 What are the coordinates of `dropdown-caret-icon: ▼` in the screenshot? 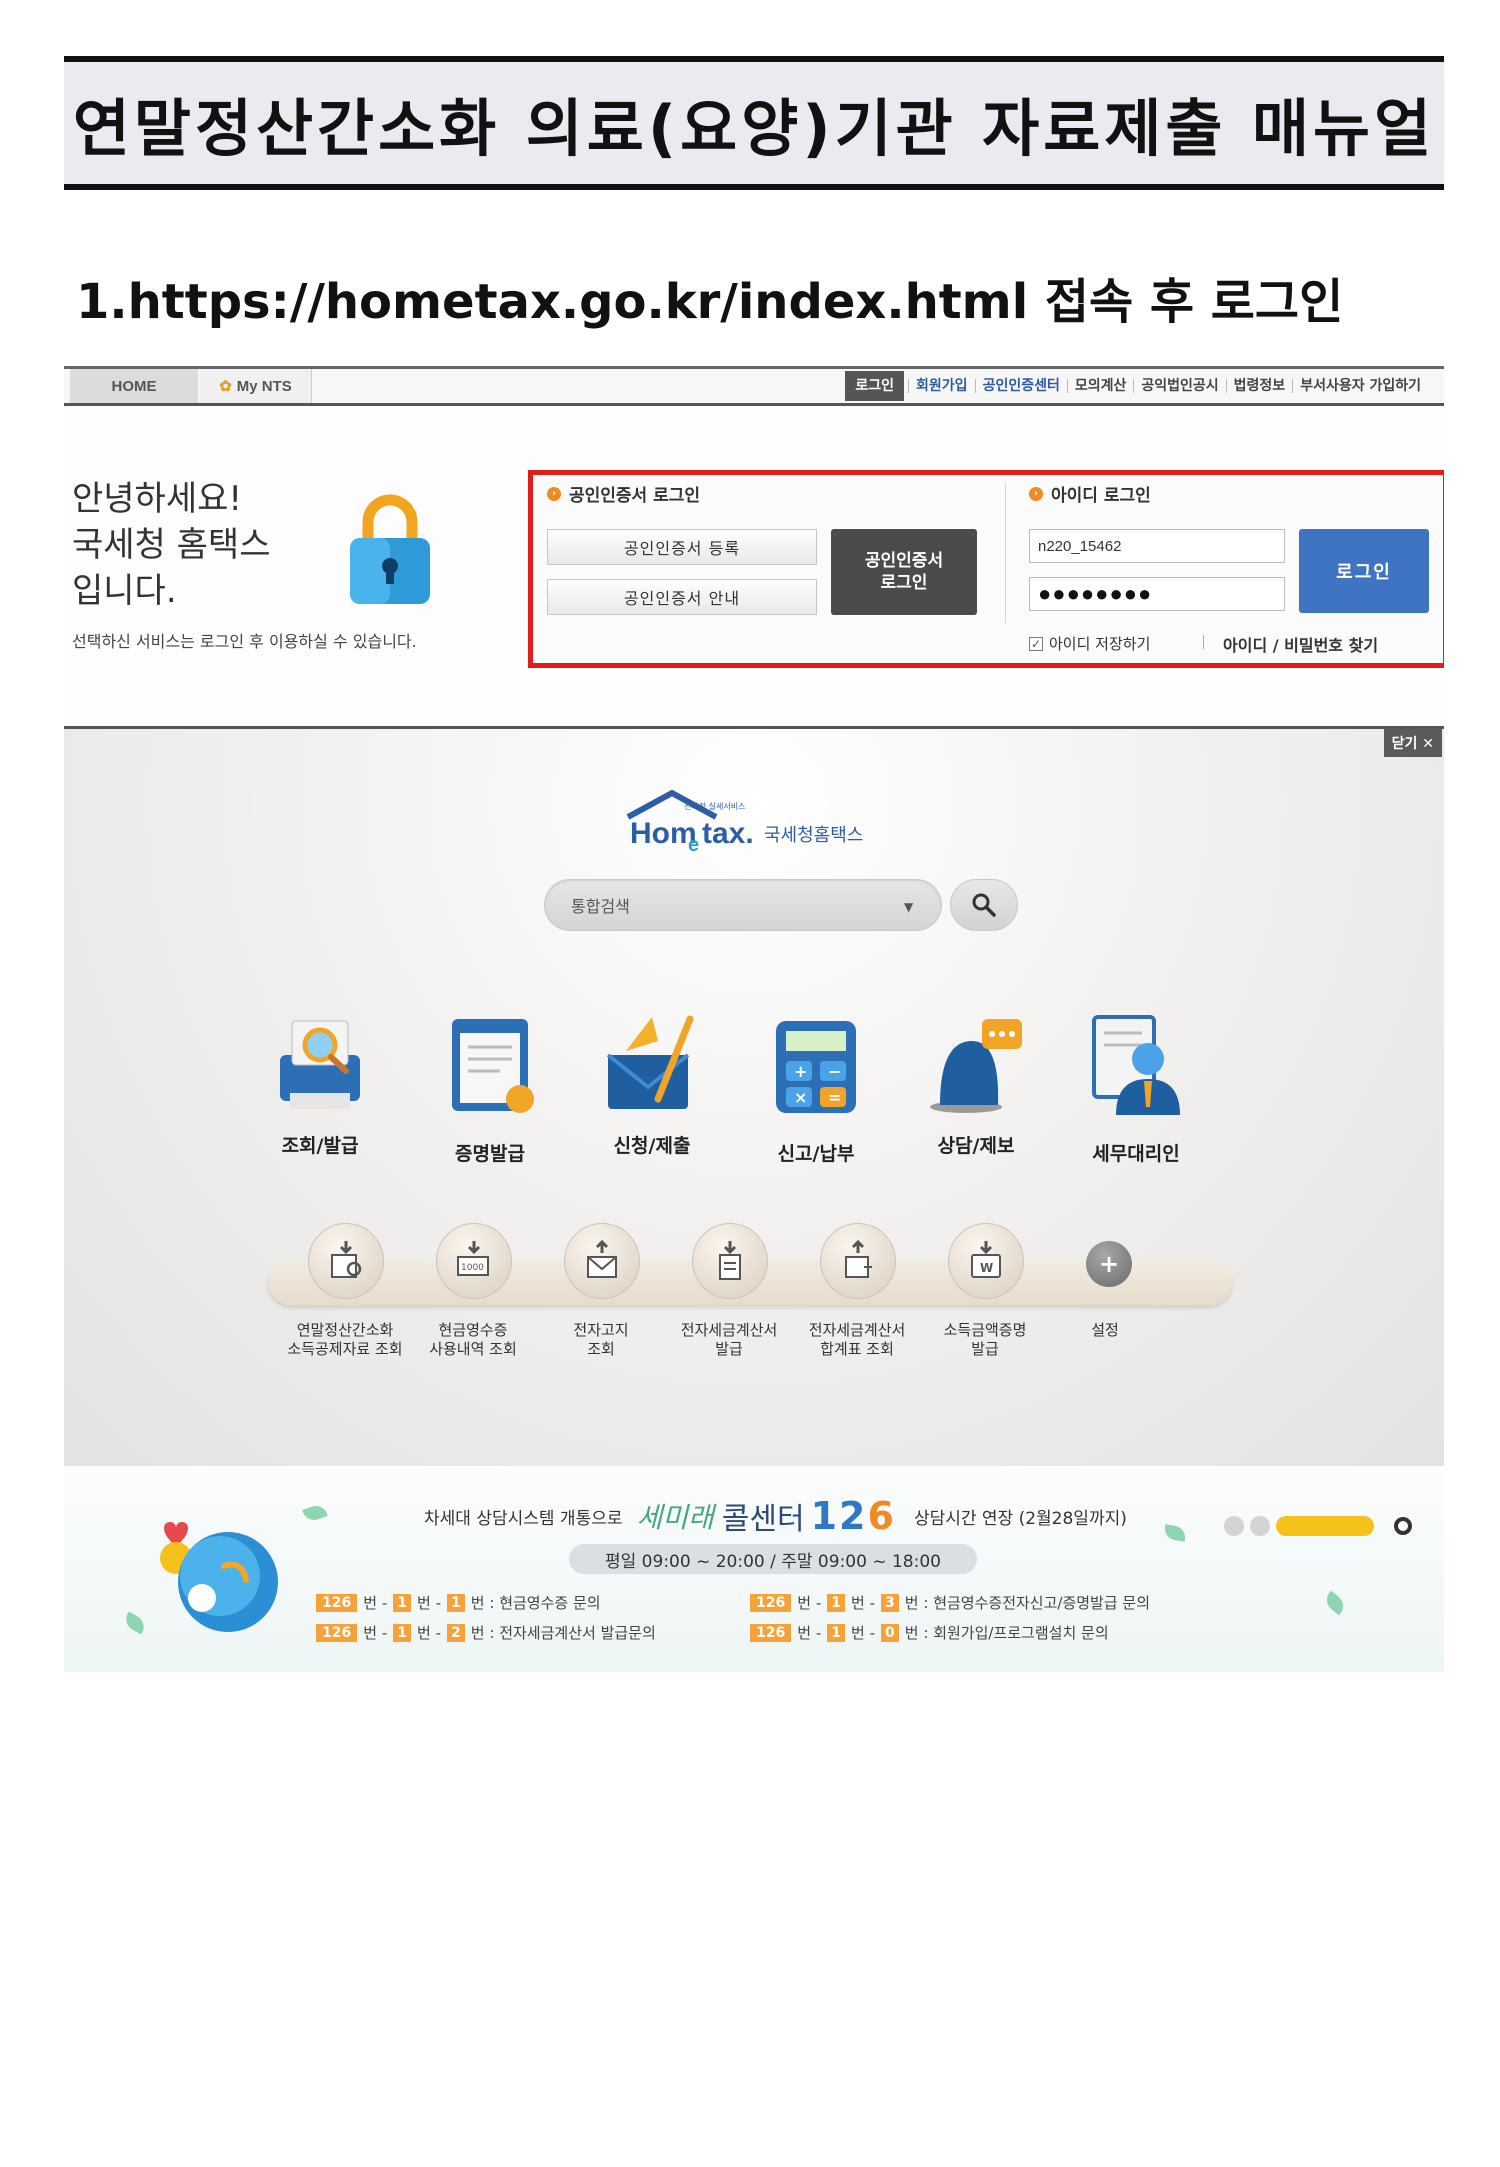 It's located at (908, 907).